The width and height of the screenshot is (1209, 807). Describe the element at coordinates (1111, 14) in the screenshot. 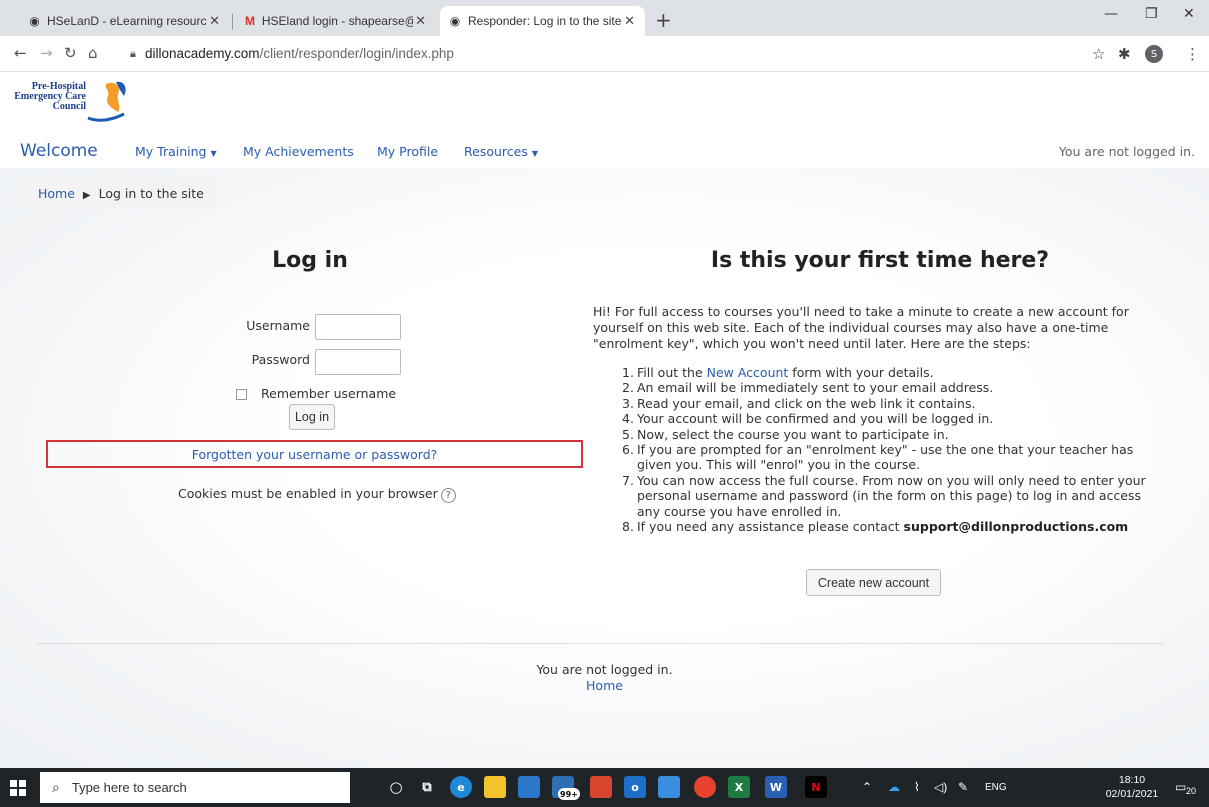

I see `minimize-icon: —` at that location.